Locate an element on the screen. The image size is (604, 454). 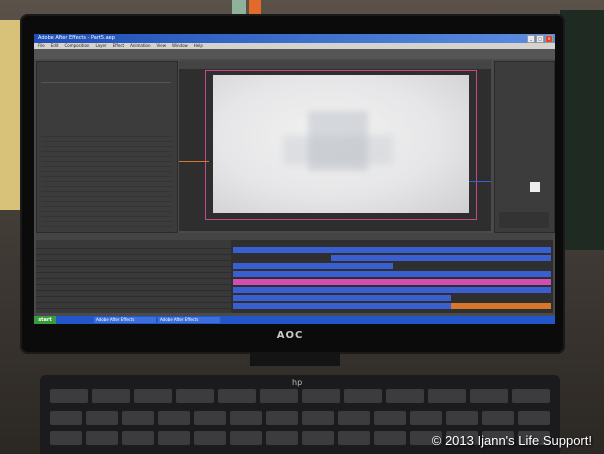
maximize-button: □ is located at coordinates (540, 39).